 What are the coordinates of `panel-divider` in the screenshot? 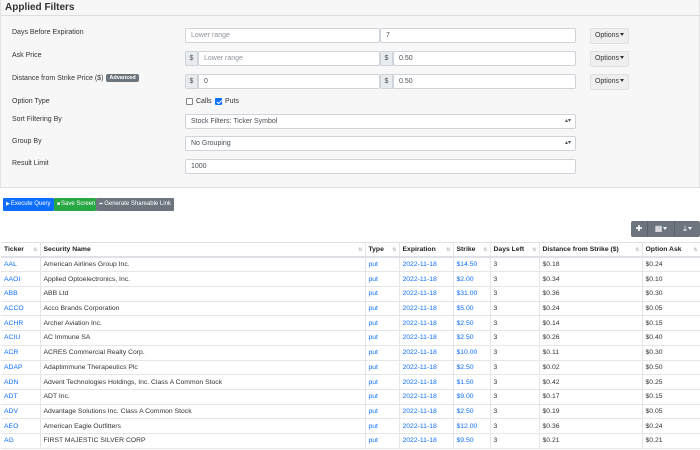 It's located at (350, 15).